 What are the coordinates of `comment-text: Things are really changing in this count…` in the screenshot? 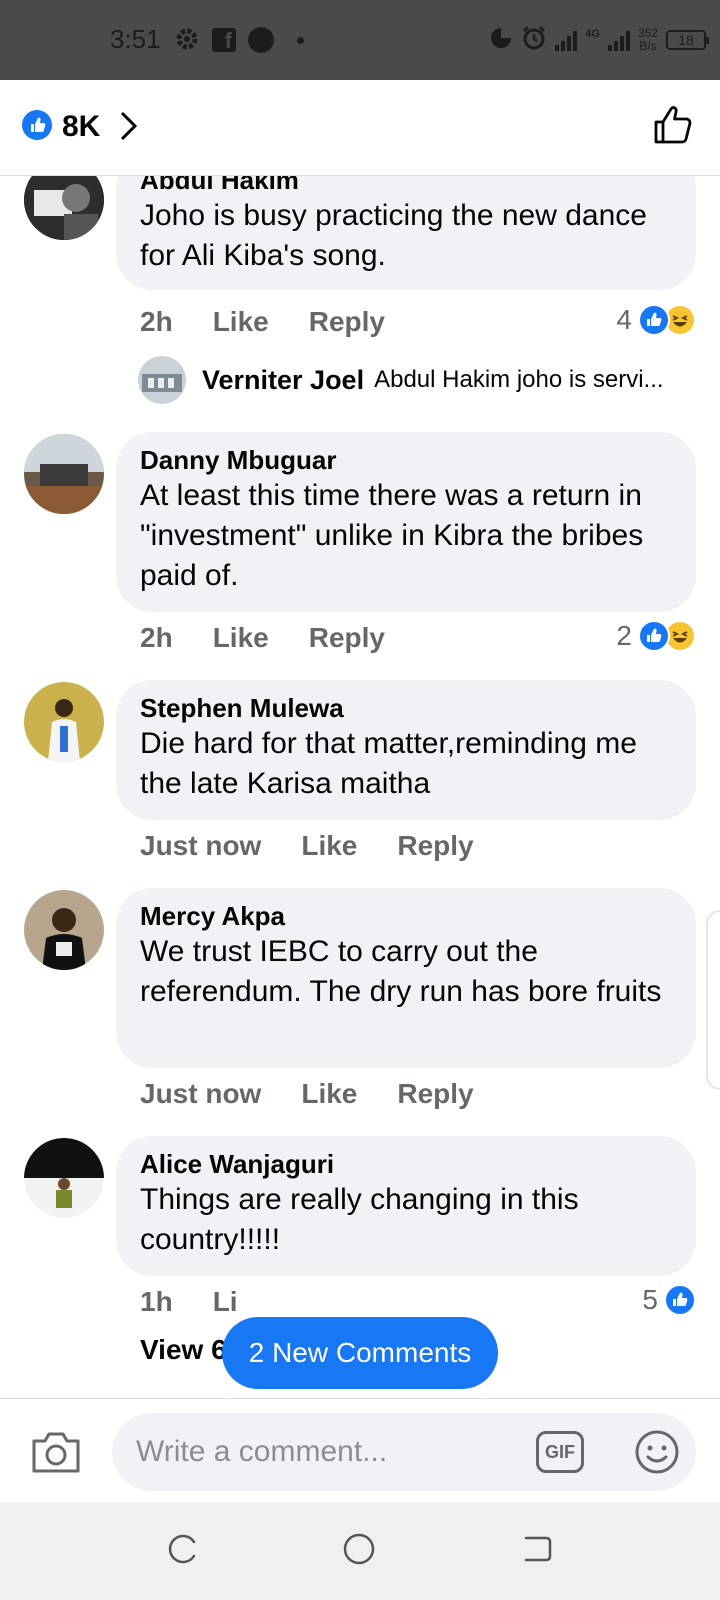 It's located at (359, 1219).